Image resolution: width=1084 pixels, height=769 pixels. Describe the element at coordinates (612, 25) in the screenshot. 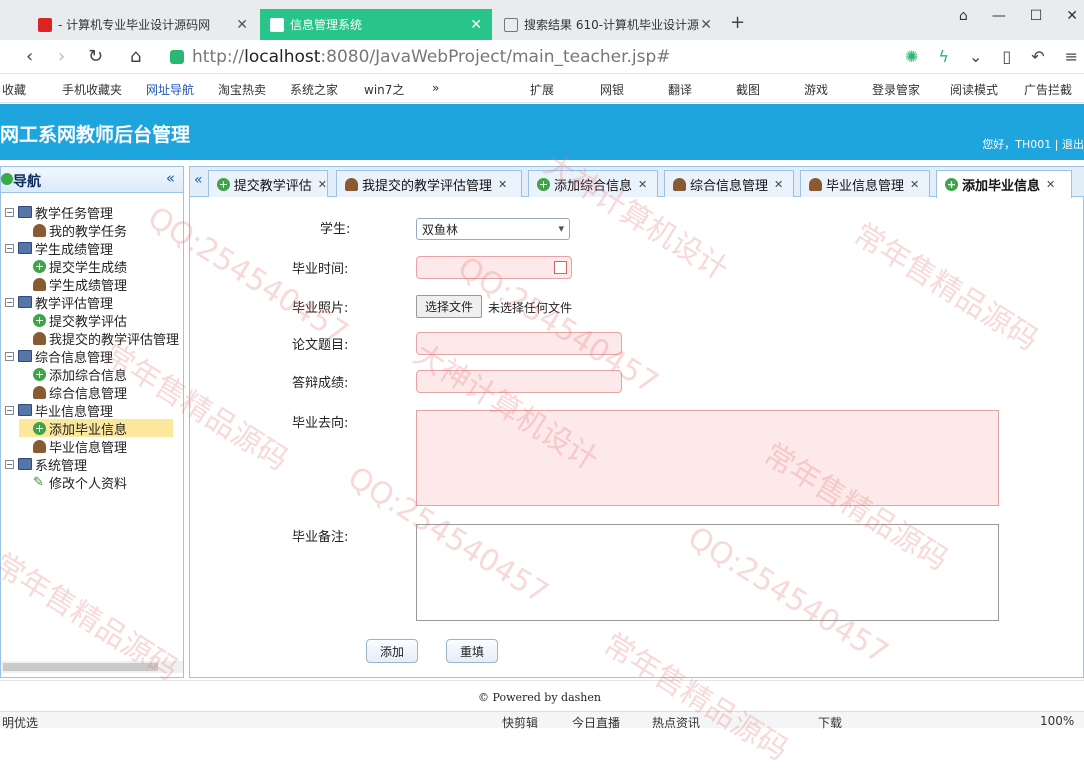

I see `browser-tab-title: 搜索结果 610-计算机毕业设计源` at that location.